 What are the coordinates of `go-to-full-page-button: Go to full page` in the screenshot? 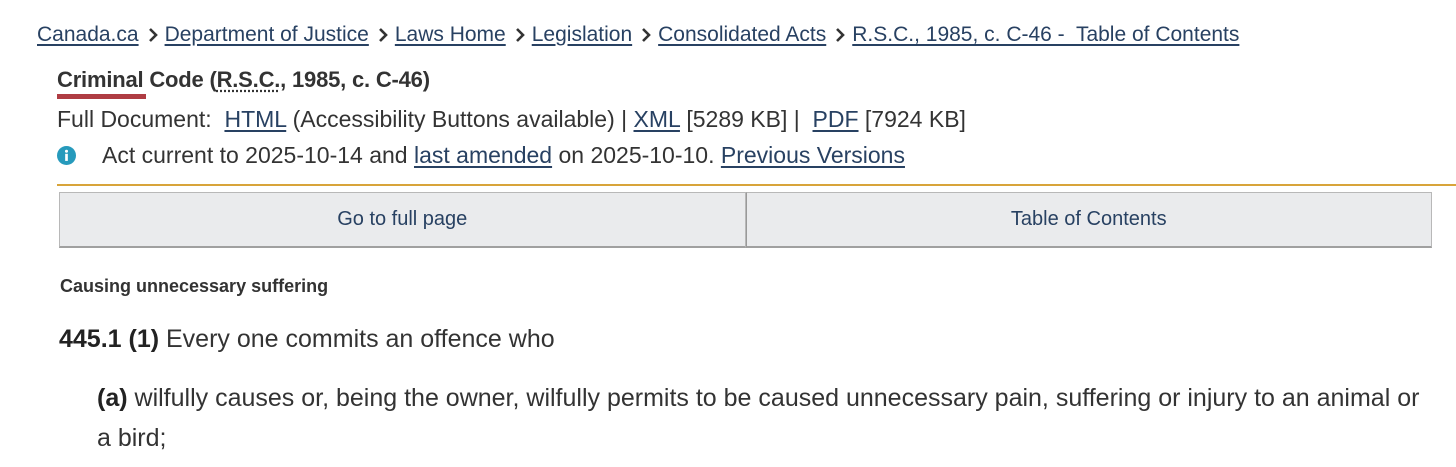 It's located at (402, 220).